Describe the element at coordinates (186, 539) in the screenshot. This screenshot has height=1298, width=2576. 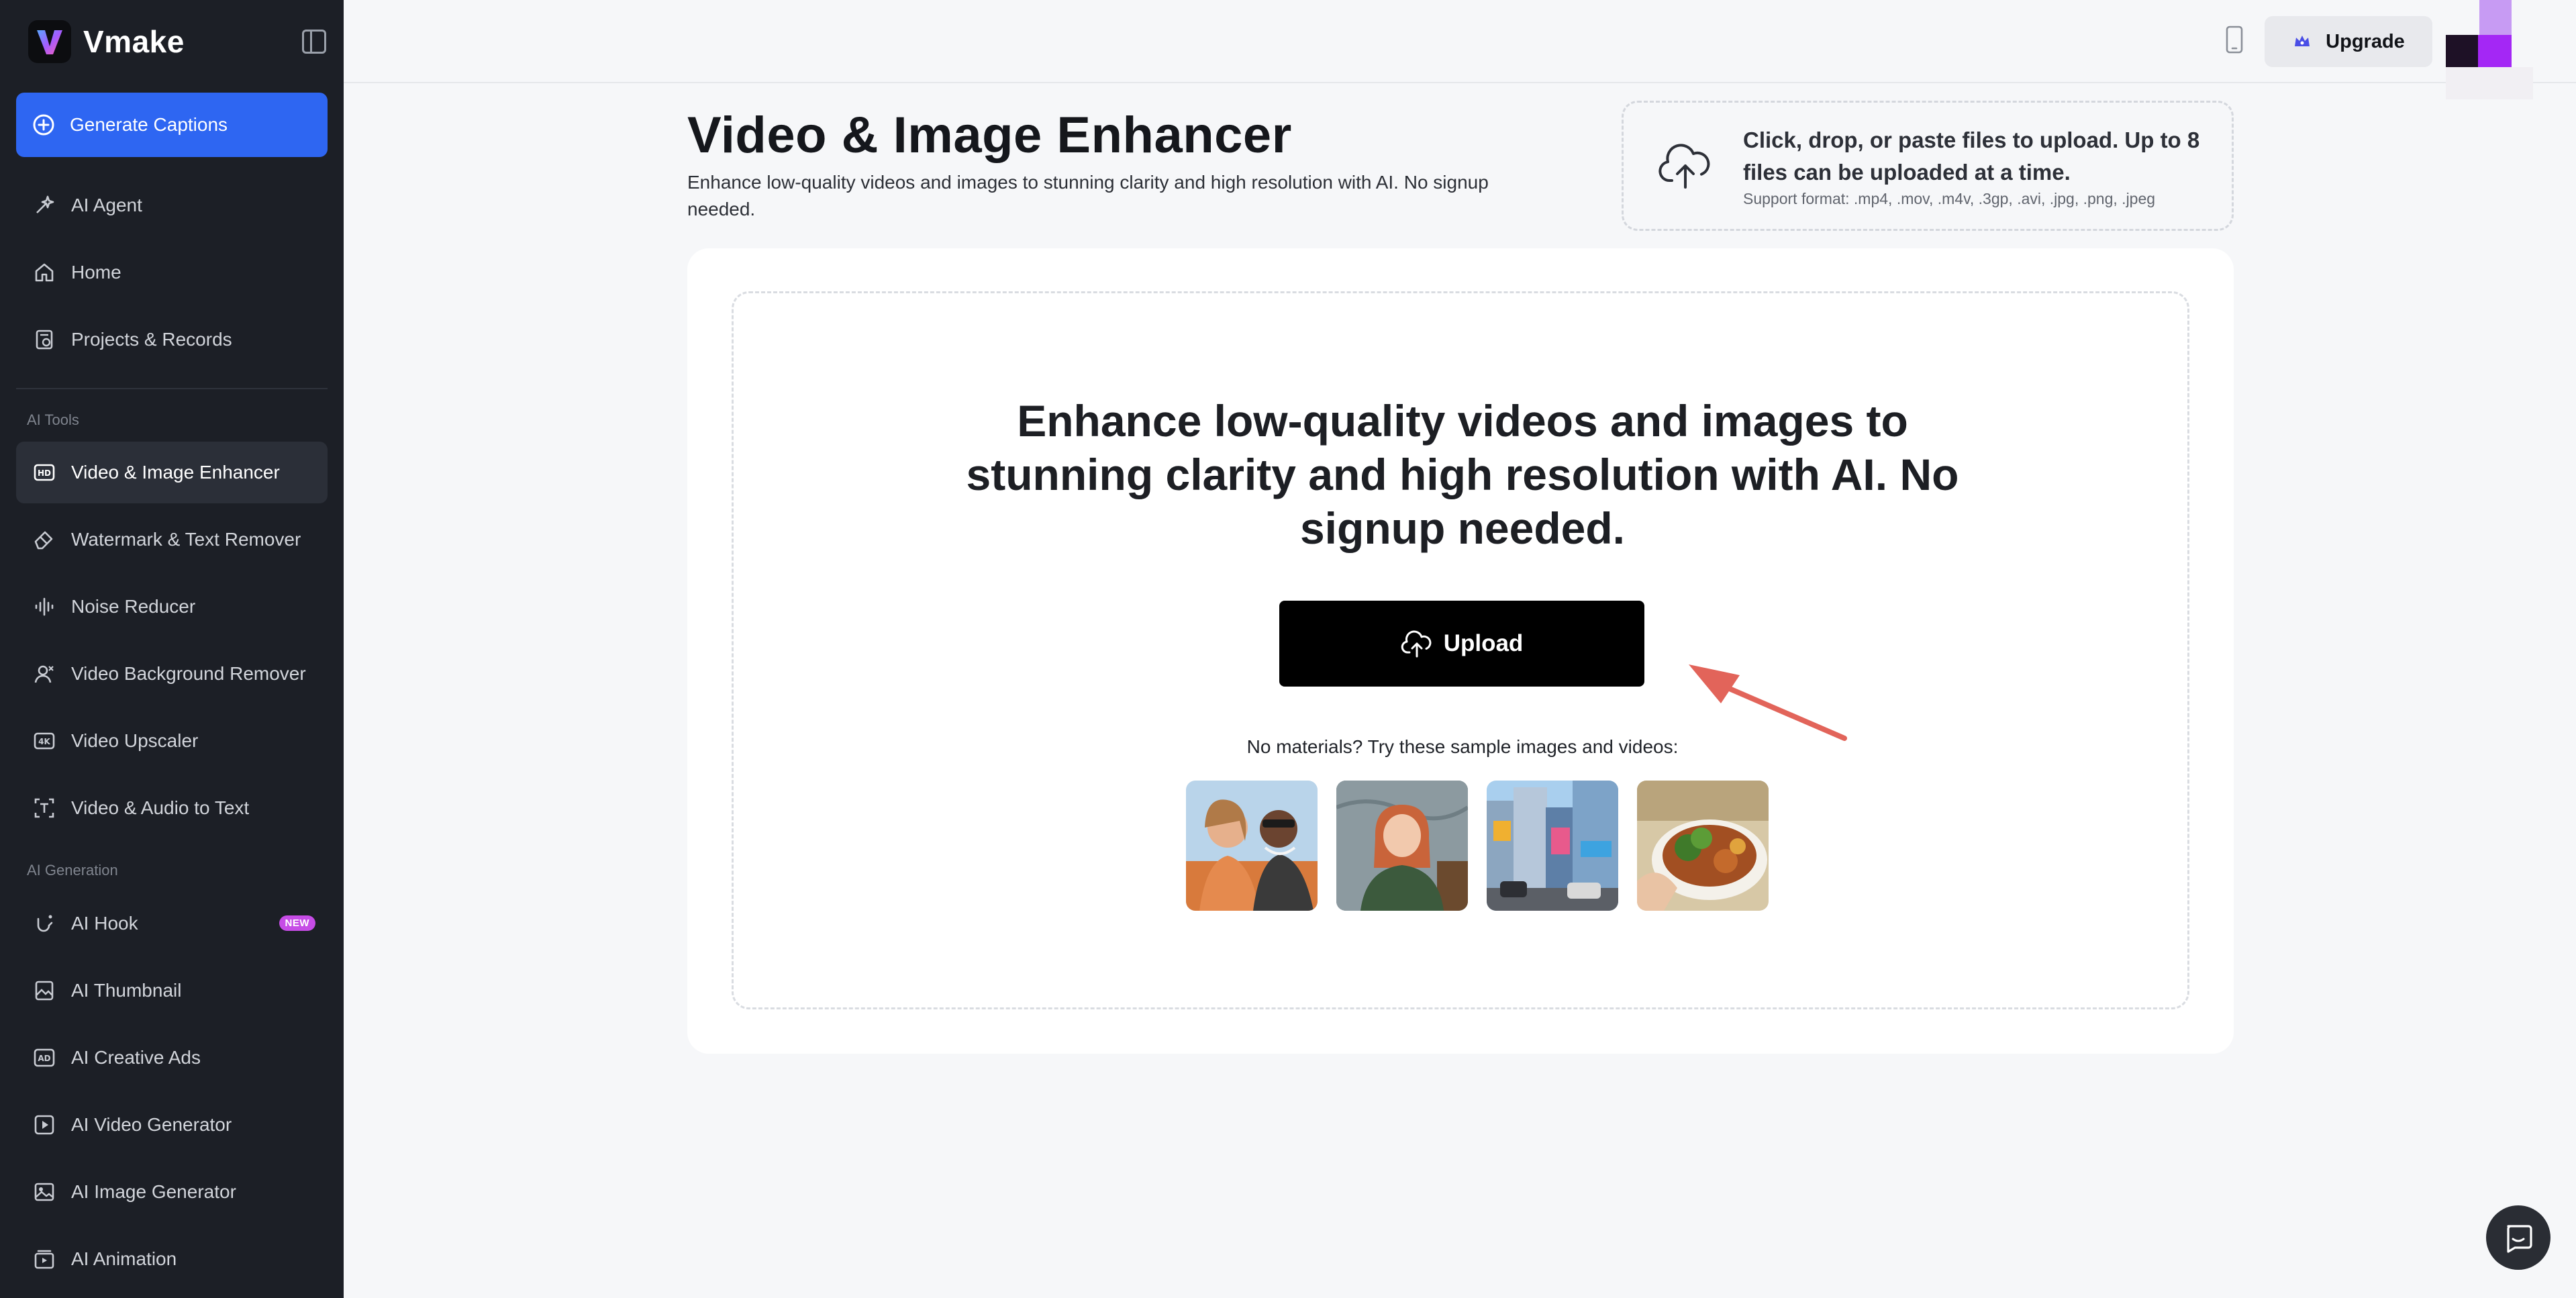
I see `sidebar-item-label: Watermark & Text Remover` at that location.